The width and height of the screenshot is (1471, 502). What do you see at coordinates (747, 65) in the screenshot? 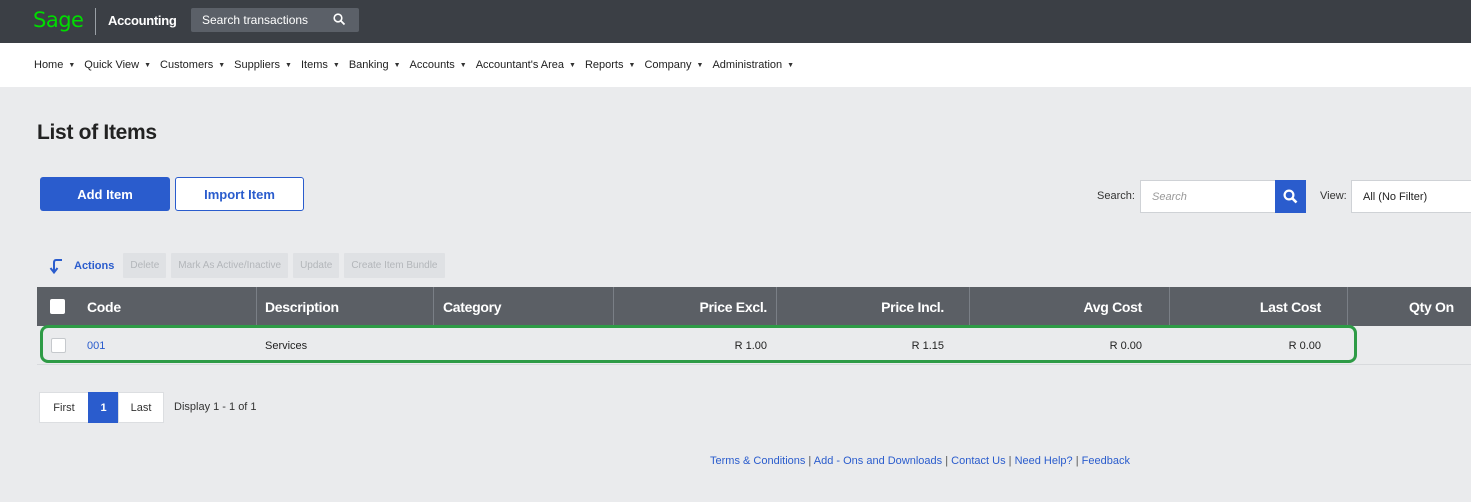
I see `nav-label: Administration` at bounding box center [747, 65].